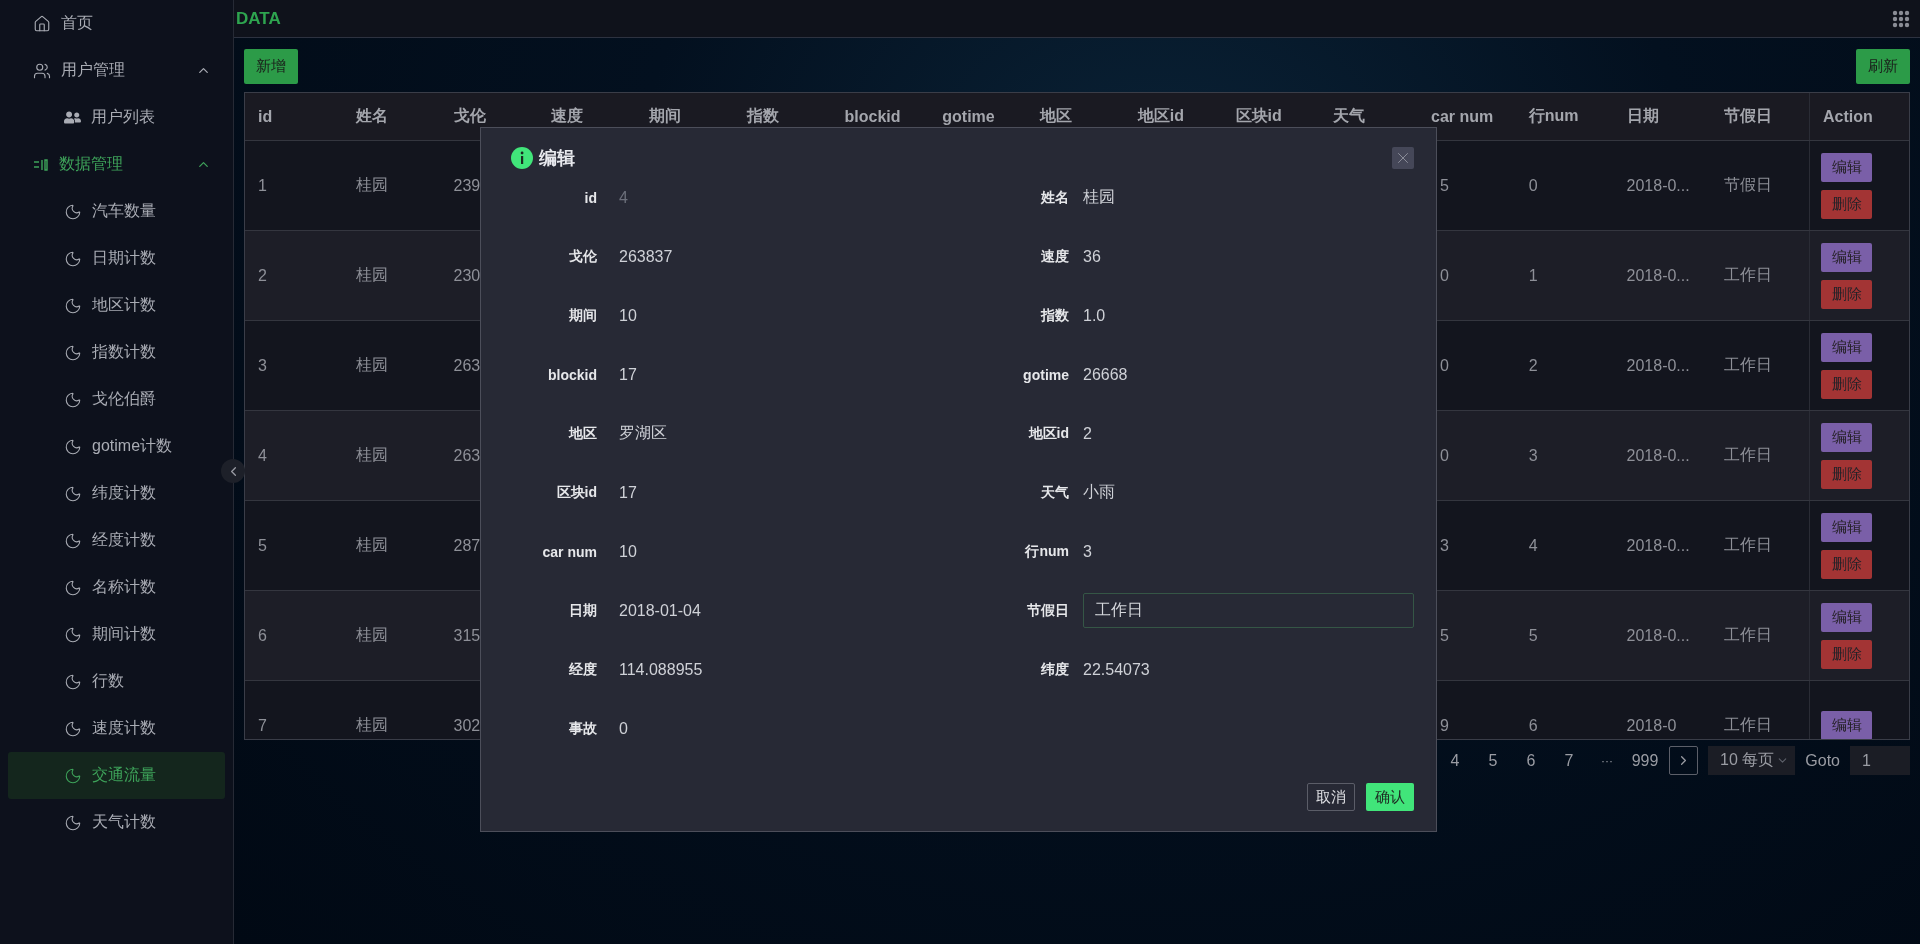 Image resolution: width=1920 pixels, height=944 pixels. Describe the element at coordinates (1642, 116) in the screenshot. I see `column-header: 日期` at that location.